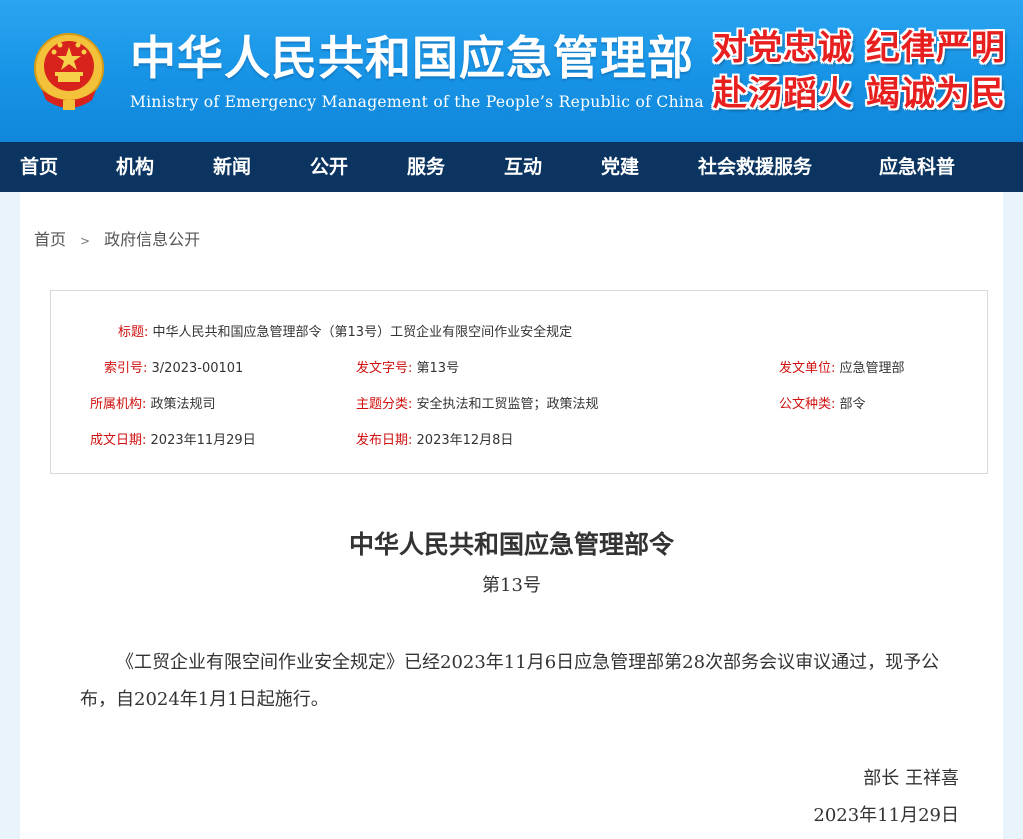 This screenshot has height=839, width=1023. Describe the element at coordinates (135, 167) in the screenshot. I see `nav-item-organization: 机构` at that location.